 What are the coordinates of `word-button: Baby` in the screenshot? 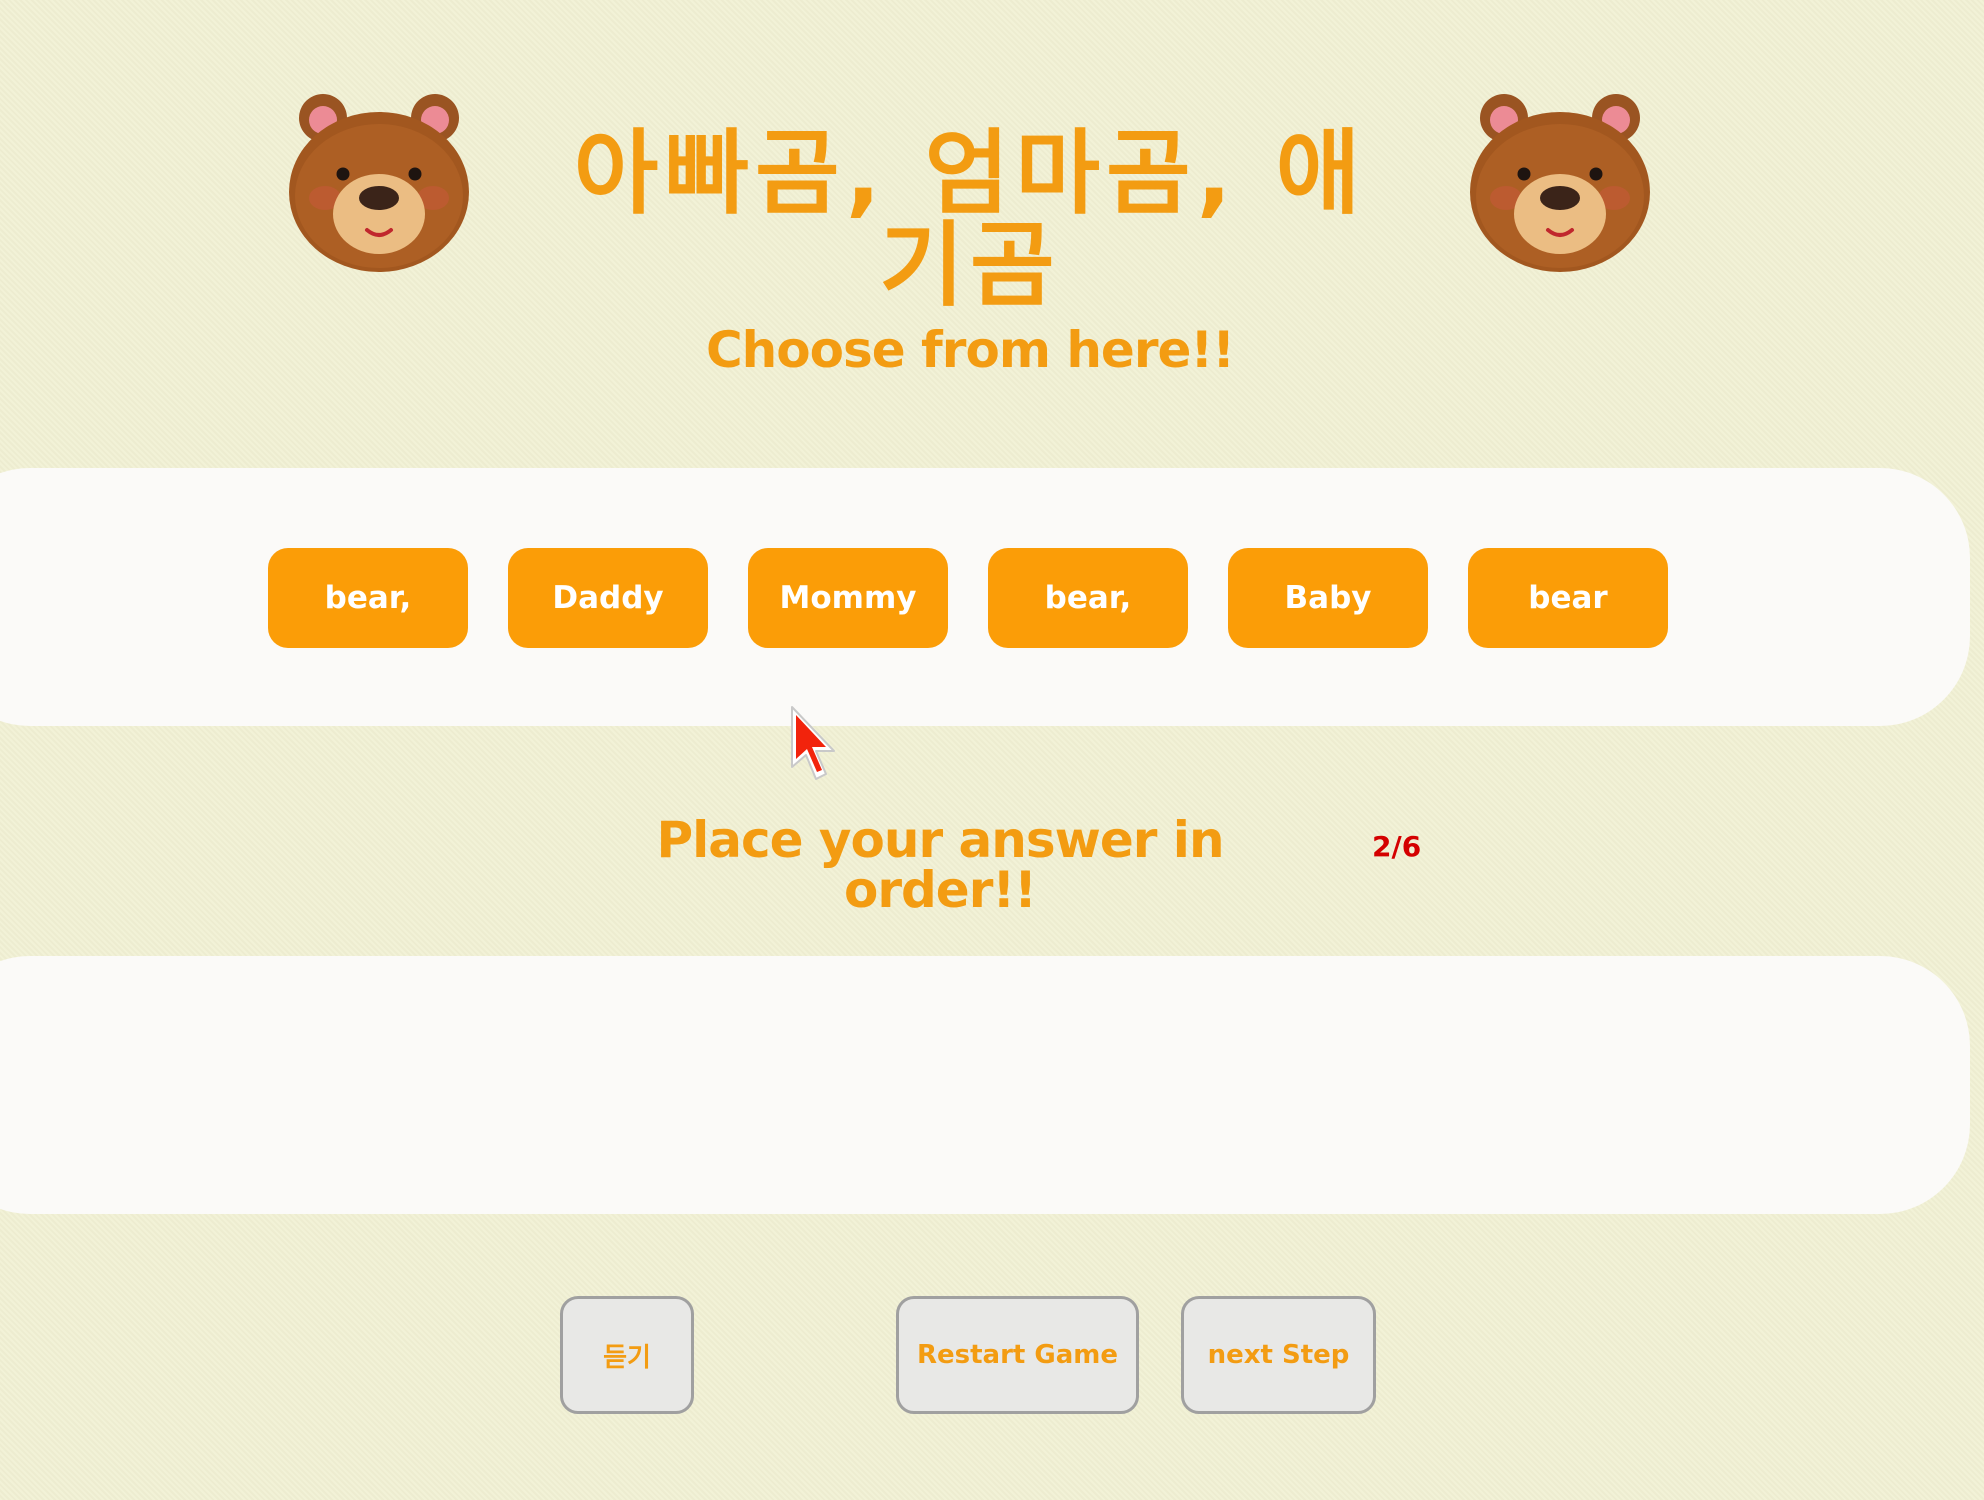 It's located at (1328, 598).